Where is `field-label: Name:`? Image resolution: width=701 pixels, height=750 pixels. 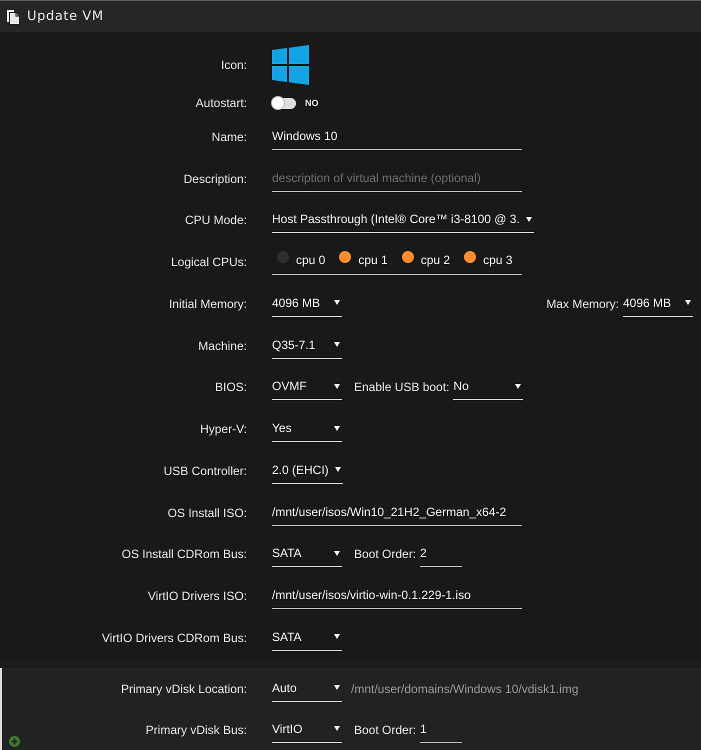 field-label: Name: is located at coordinates (228, 137).